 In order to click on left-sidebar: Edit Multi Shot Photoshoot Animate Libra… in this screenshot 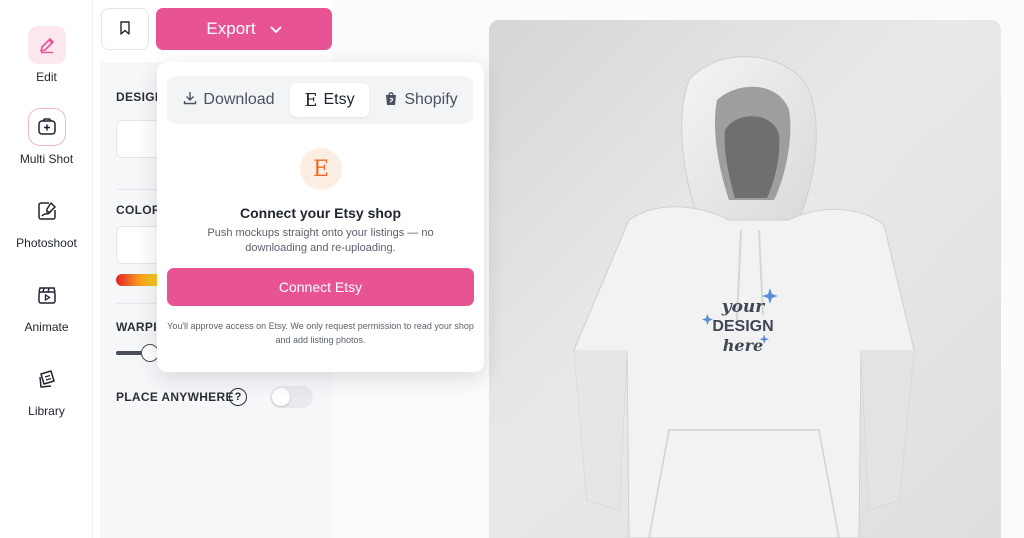, I will do `click(46, 269)`.